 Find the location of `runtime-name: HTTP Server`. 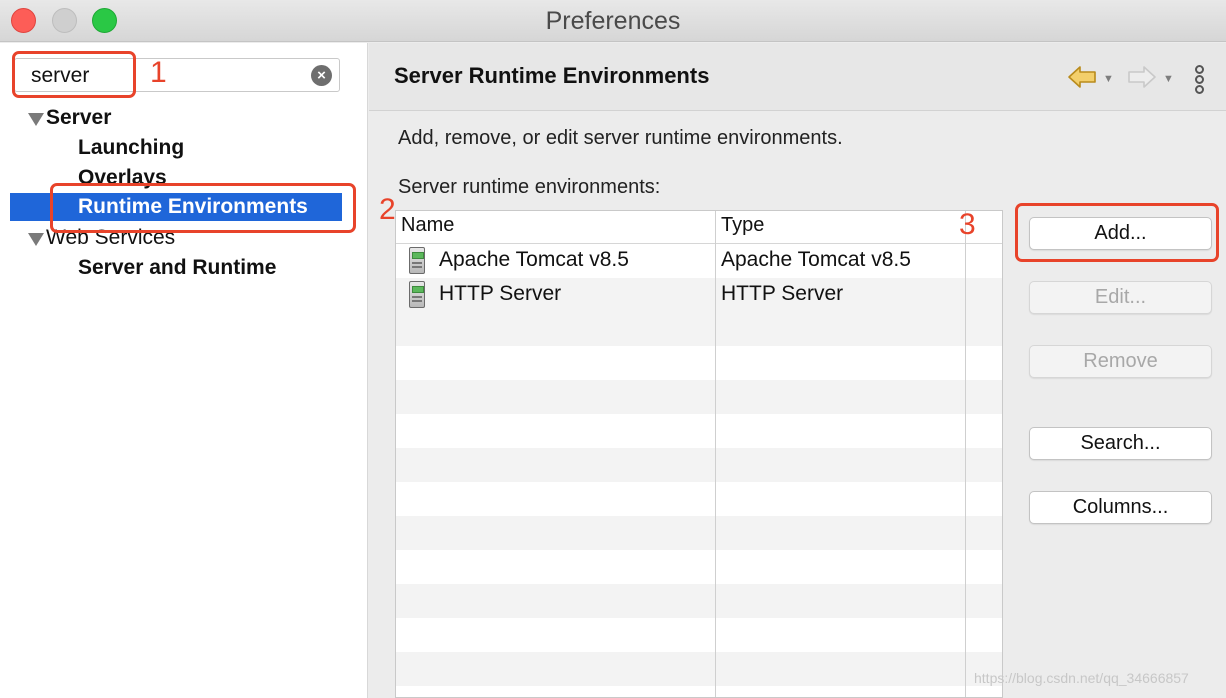

runtime-name: HTTP Server is located at coordinates (500, 293).